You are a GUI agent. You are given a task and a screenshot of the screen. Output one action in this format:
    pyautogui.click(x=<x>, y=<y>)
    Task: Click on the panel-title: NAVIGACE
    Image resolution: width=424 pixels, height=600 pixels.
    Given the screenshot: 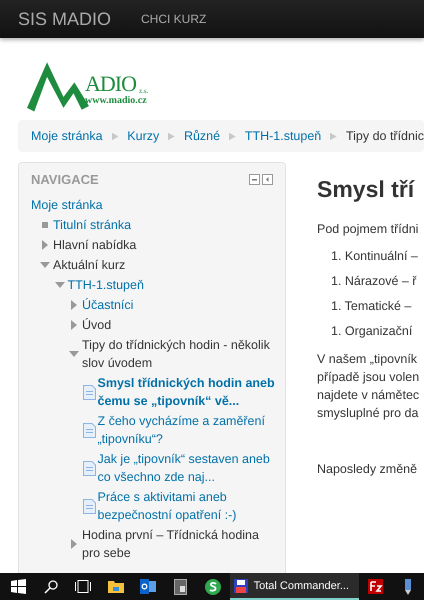 What is the action you would take?
    pyautogui.click(x=65, y=179)
    